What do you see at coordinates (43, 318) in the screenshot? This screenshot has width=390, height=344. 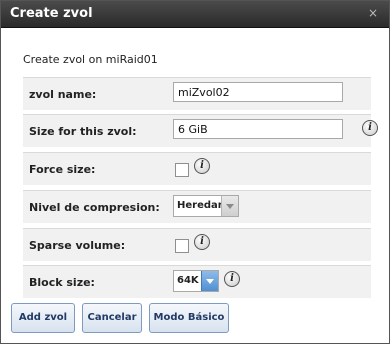 I see `add-zvol-button: Add zvol` at bounding box center [43, 318].